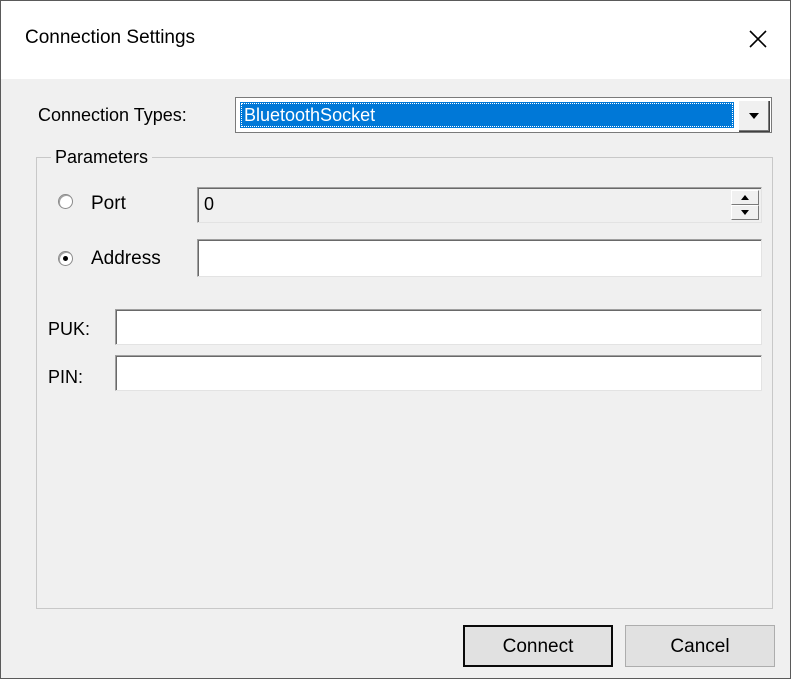  I want to click on connection-types-select: BluetoothSocket, so click(503, 115).